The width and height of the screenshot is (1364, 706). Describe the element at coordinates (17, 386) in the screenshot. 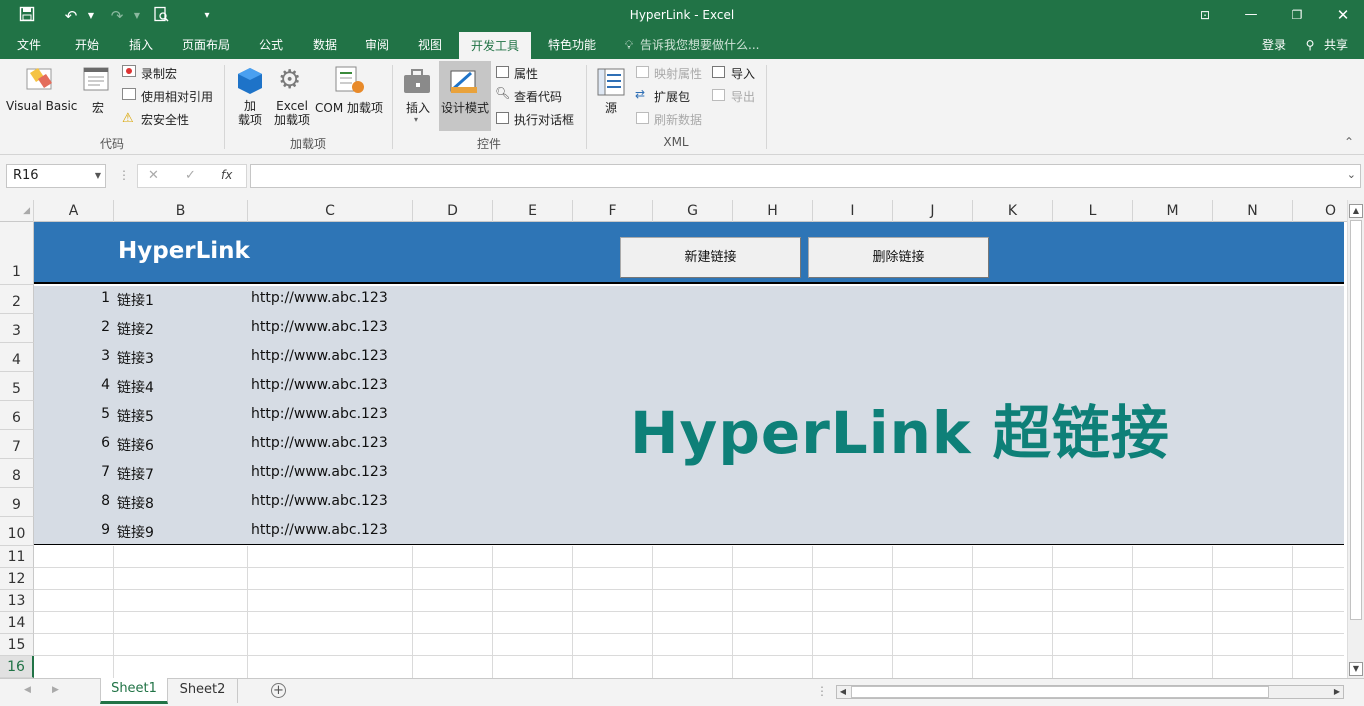

I see `row-header: 5` at that location.